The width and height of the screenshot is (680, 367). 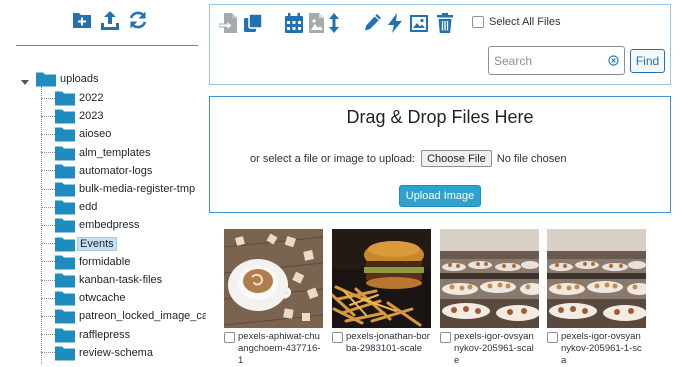 I want to click on file-name: pexels-igor-ovsyannykov-205961-scale, so click(x=494, y=348).